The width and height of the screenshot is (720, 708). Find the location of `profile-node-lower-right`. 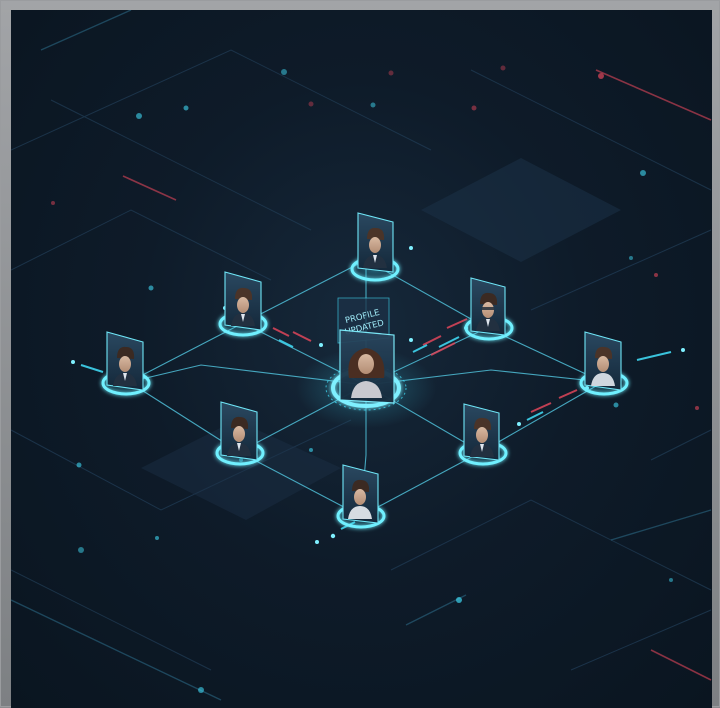

profile-node-lower-right is located at coordinates (483, 435).